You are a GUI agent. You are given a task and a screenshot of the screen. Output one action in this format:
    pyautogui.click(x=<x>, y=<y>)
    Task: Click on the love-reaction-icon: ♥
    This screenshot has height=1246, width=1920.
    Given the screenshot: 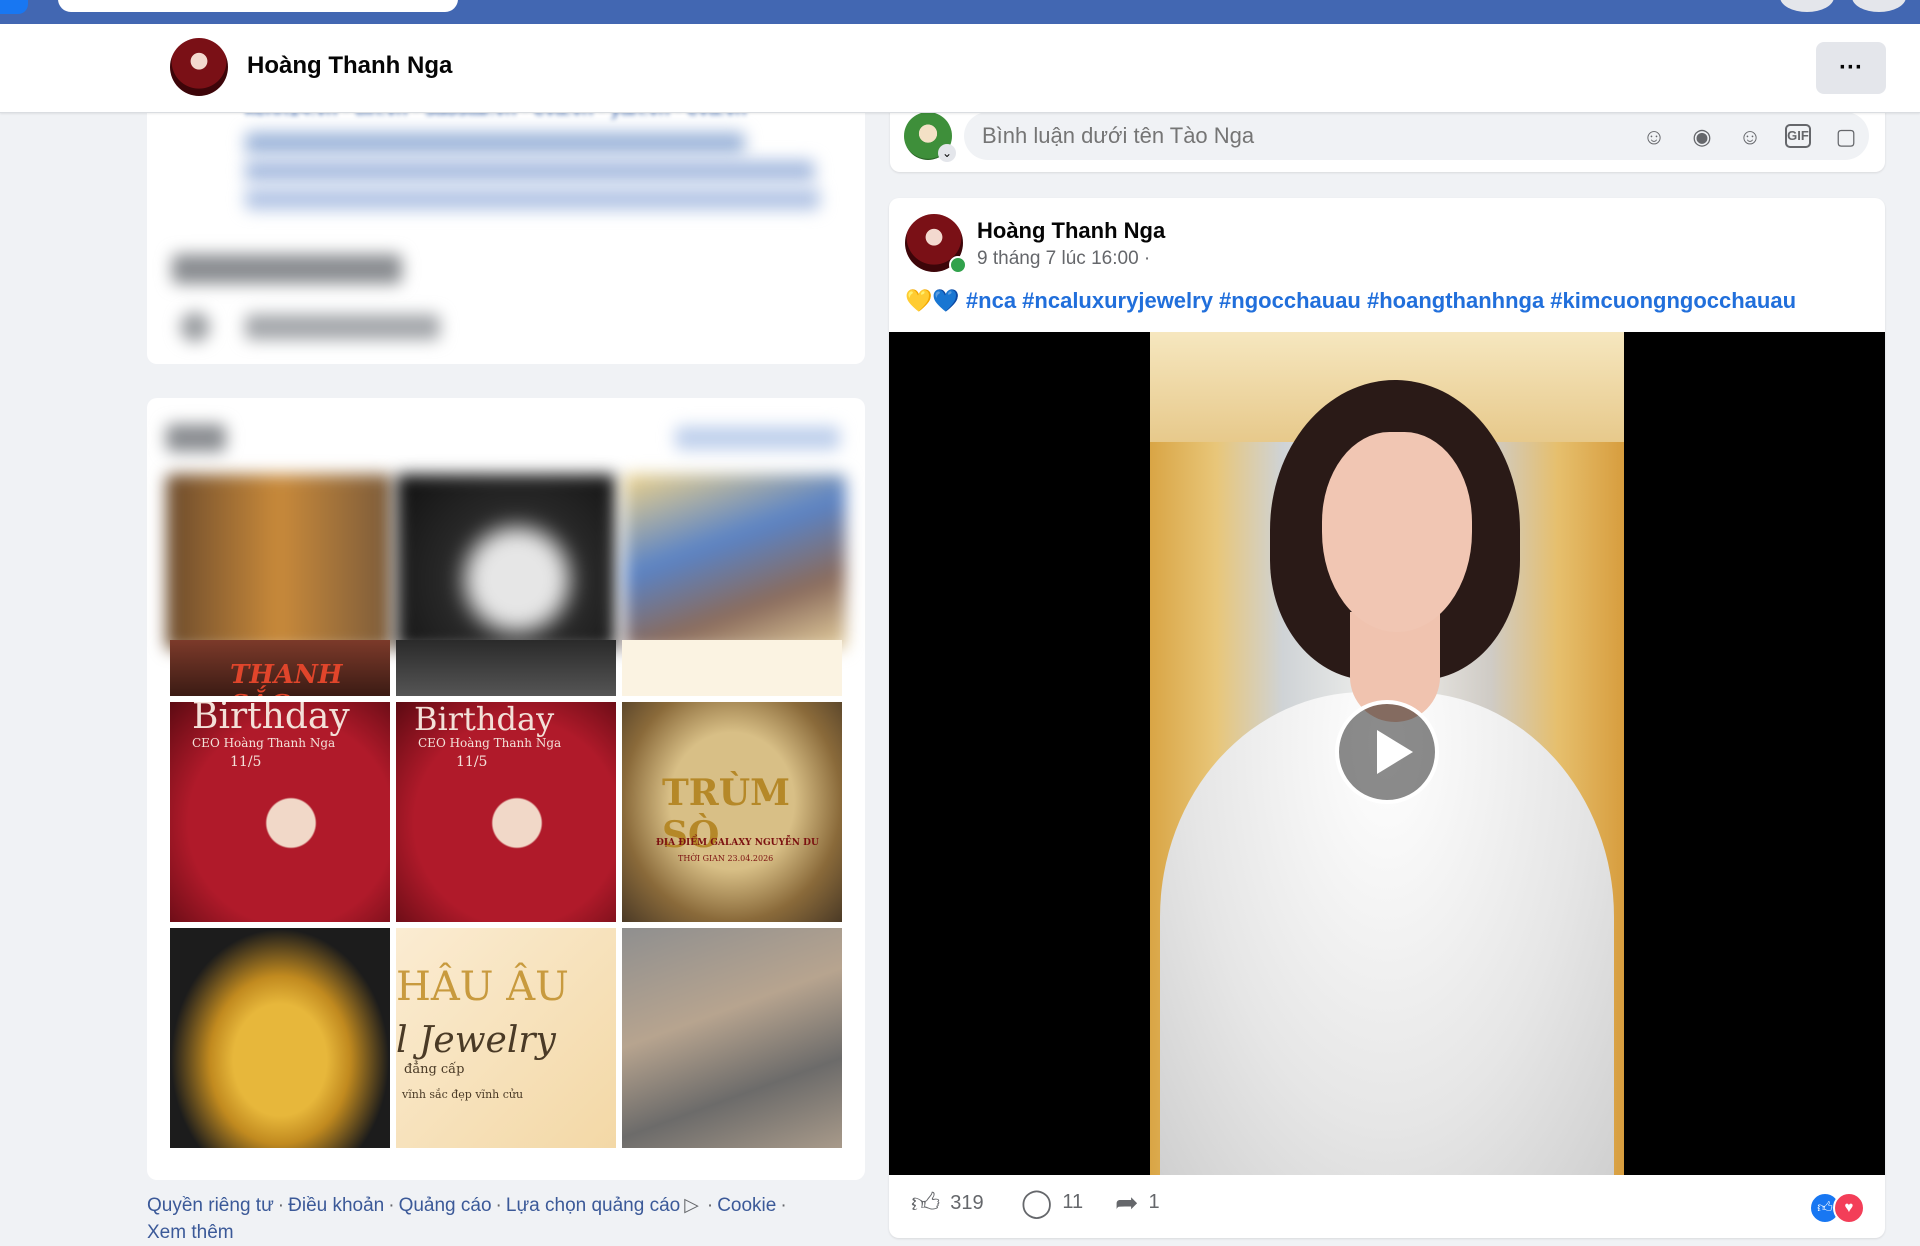 What is the action you would take?
    pyautogui.click(x=1849, y=1208)
    